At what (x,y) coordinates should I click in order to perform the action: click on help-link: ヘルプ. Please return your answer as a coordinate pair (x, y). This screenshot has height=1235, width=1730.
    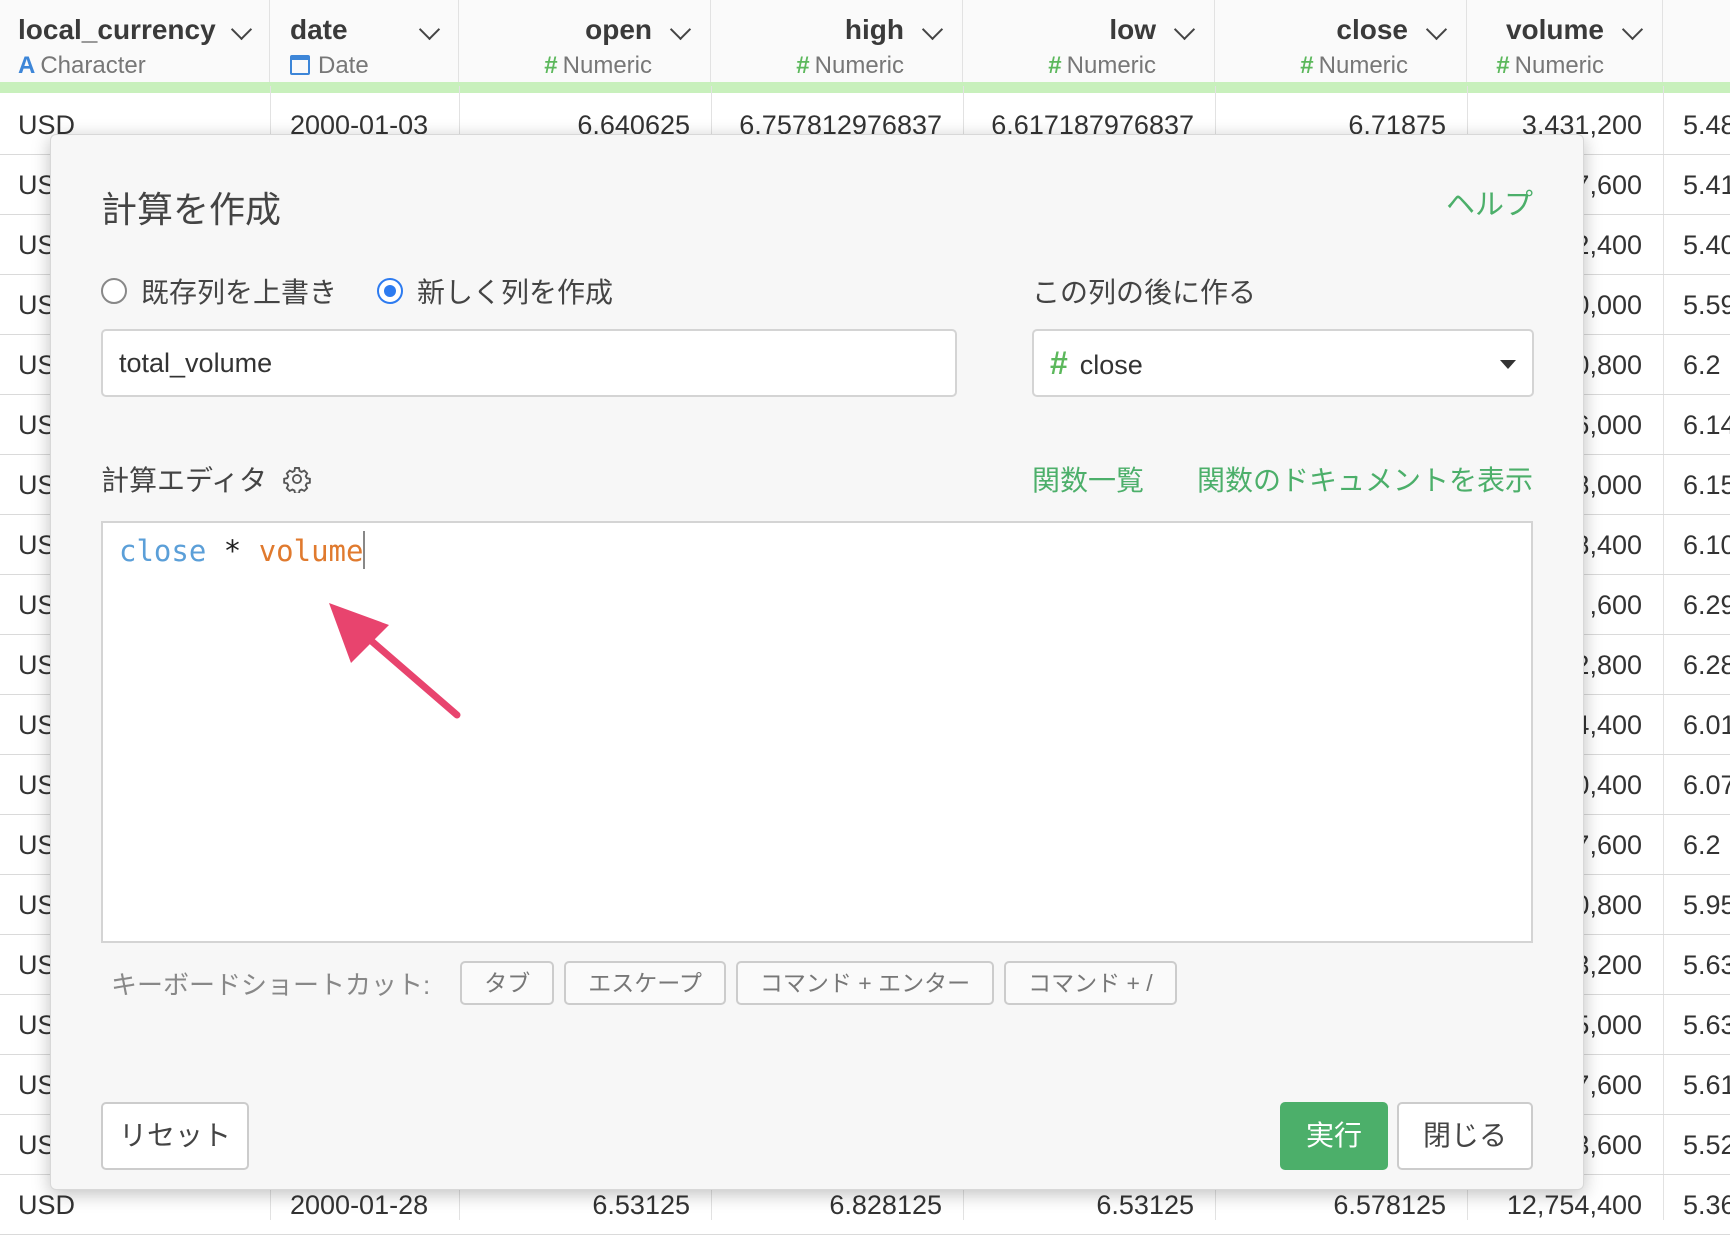
    Looking at the image, I should click on (1489, 202).